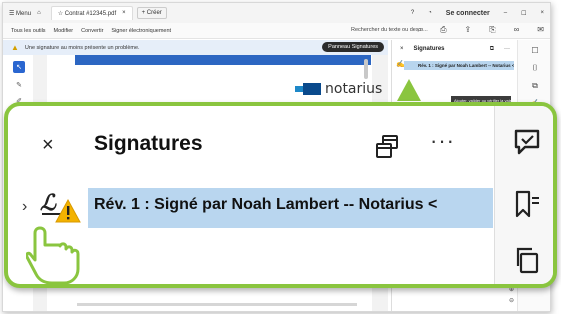 The width and height of the screenshot is (561, 314). I want to click on pages-copy-icon, so click(527, 260).